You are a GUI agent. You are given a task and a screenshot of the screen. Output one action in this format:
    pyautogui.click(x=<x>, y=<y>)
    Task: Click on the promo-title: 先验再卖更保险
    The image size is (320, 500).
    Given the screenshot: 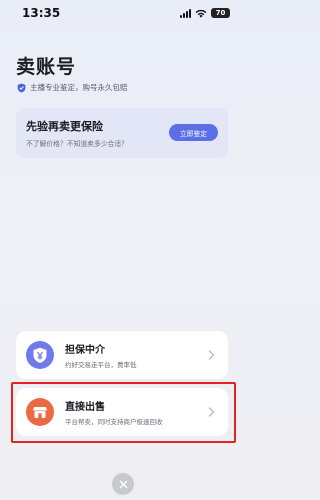 What is the action you would take?
    pyautogui.click(x=64, y=126)
    